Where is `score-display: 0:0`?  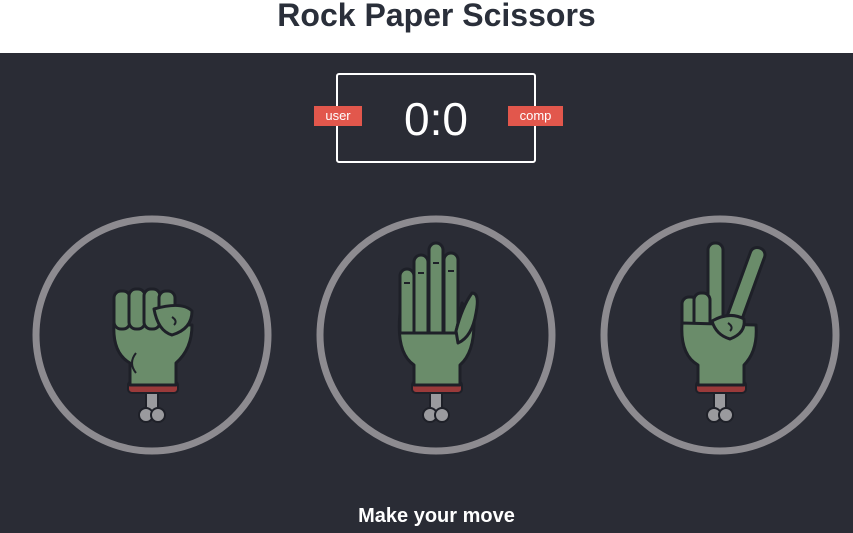
score-display: 0:0 is located at coordinates (436, 119).